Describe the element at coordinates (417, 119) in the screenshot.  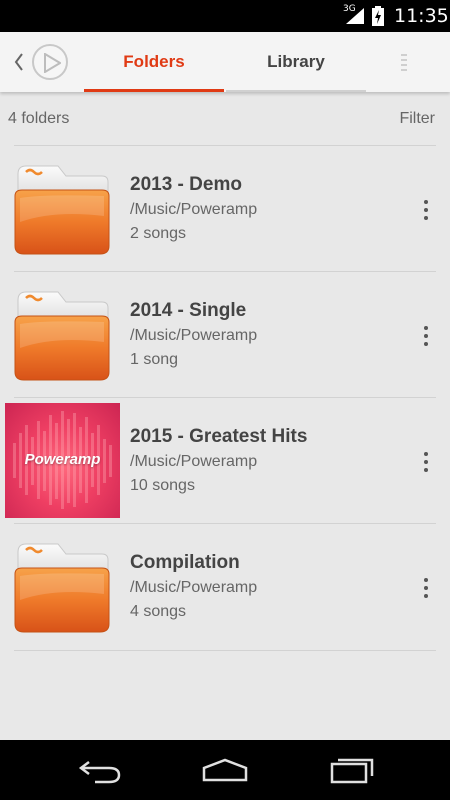
I see `filter-button: Filter` at that location.